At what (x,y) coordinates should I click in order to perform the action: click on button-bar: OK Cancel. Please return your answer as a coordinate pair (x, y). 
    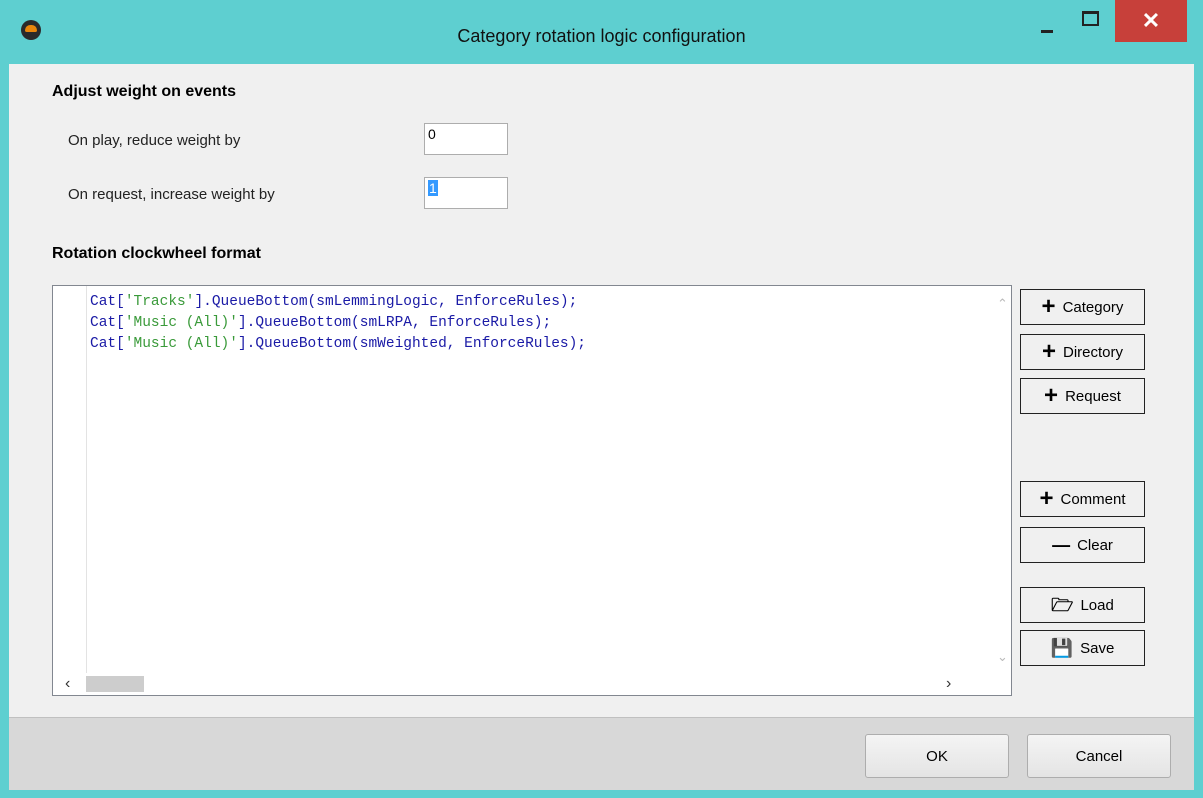
    Looking at the image, I should click on (601, 753).